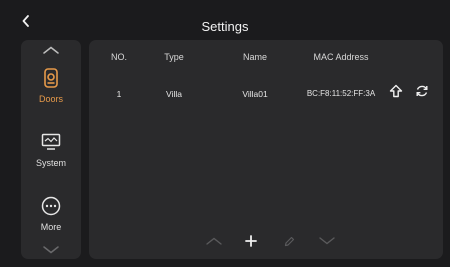 The width and height of the screenshot is (450, 267). I want to click on move-up-button, so click(214, 241).